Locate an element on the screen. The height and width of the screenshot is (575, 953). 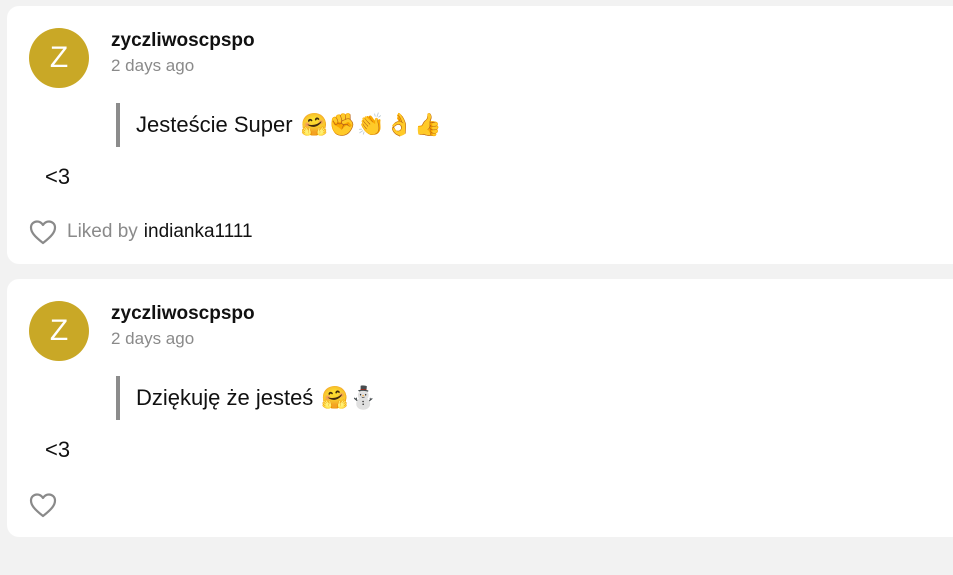
quote-text: Dziękuję że jesteś is located at coordinates (225, 397).